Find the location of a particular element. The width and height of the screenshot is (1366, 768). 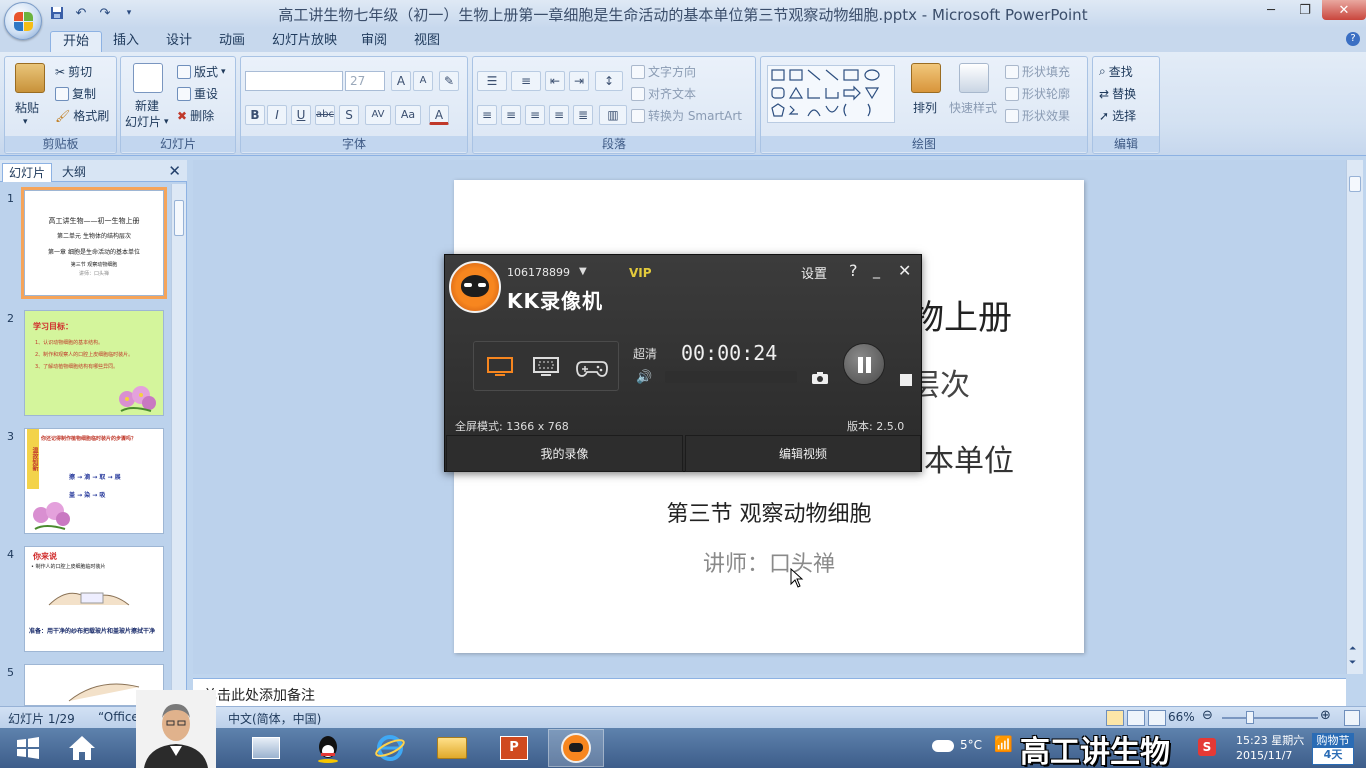

qq-icon is located at coordinates (328, 748).